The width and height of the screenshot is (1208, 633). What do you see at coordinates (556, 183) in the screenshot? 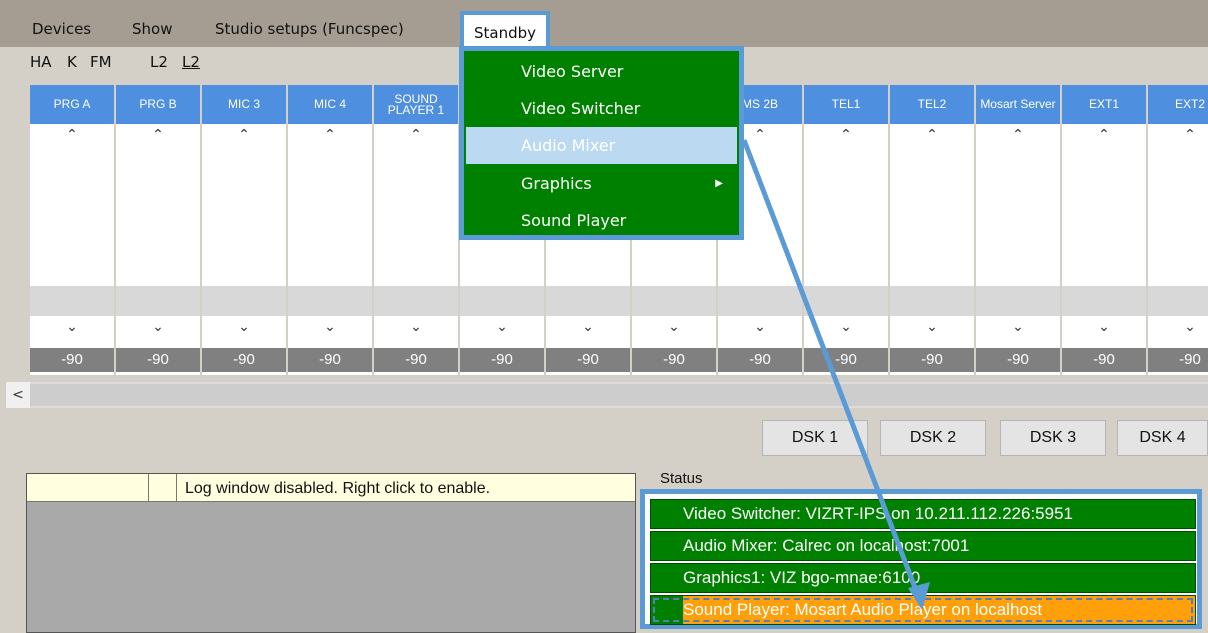
I see `menu-item-label: Graphics` at bounding box center [556, 183].